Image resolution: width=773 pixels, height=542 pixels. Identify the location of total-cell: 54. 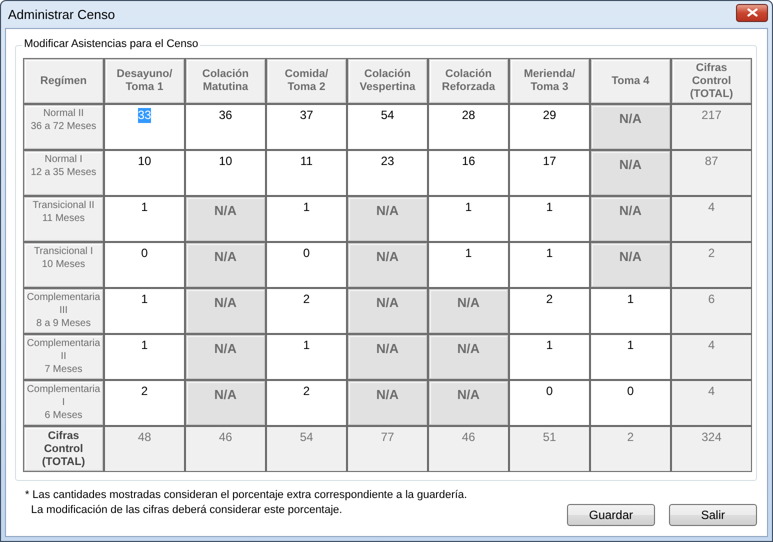
(306, 449).